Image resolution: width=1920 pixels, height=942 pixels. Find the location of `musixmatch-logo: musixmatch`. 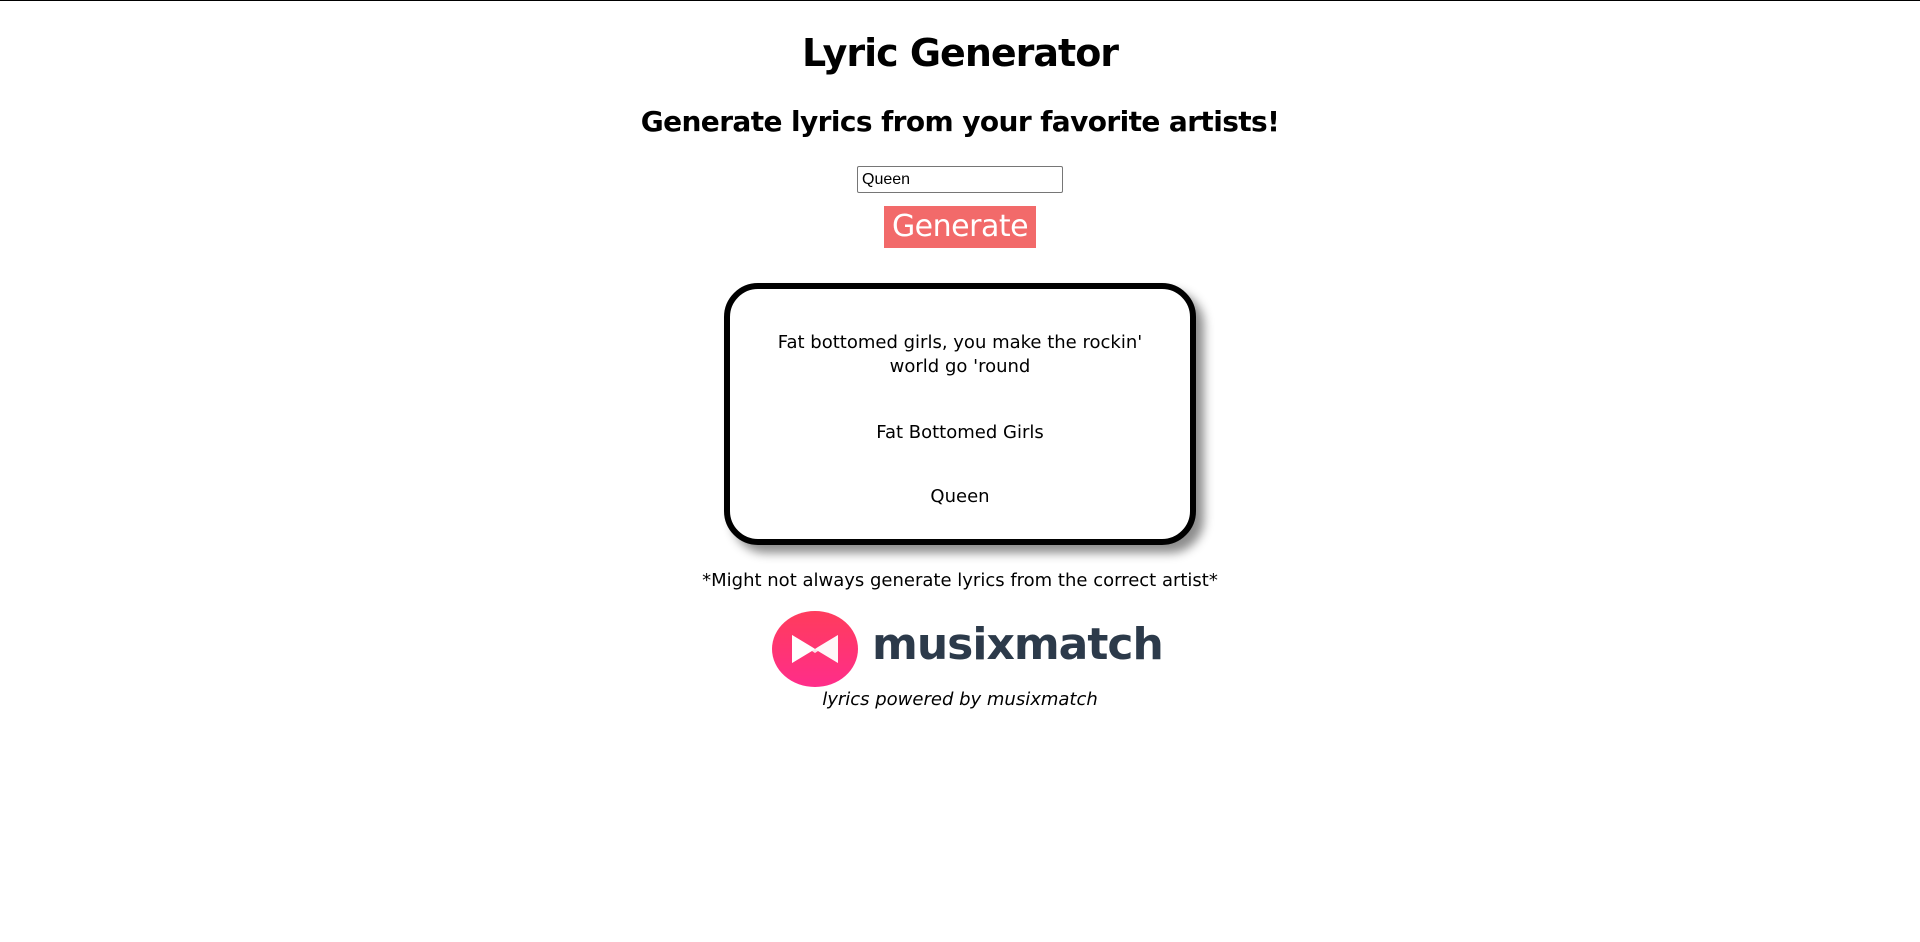

musixmatch-logo: musixmatch is located at coordinates (968, 650).